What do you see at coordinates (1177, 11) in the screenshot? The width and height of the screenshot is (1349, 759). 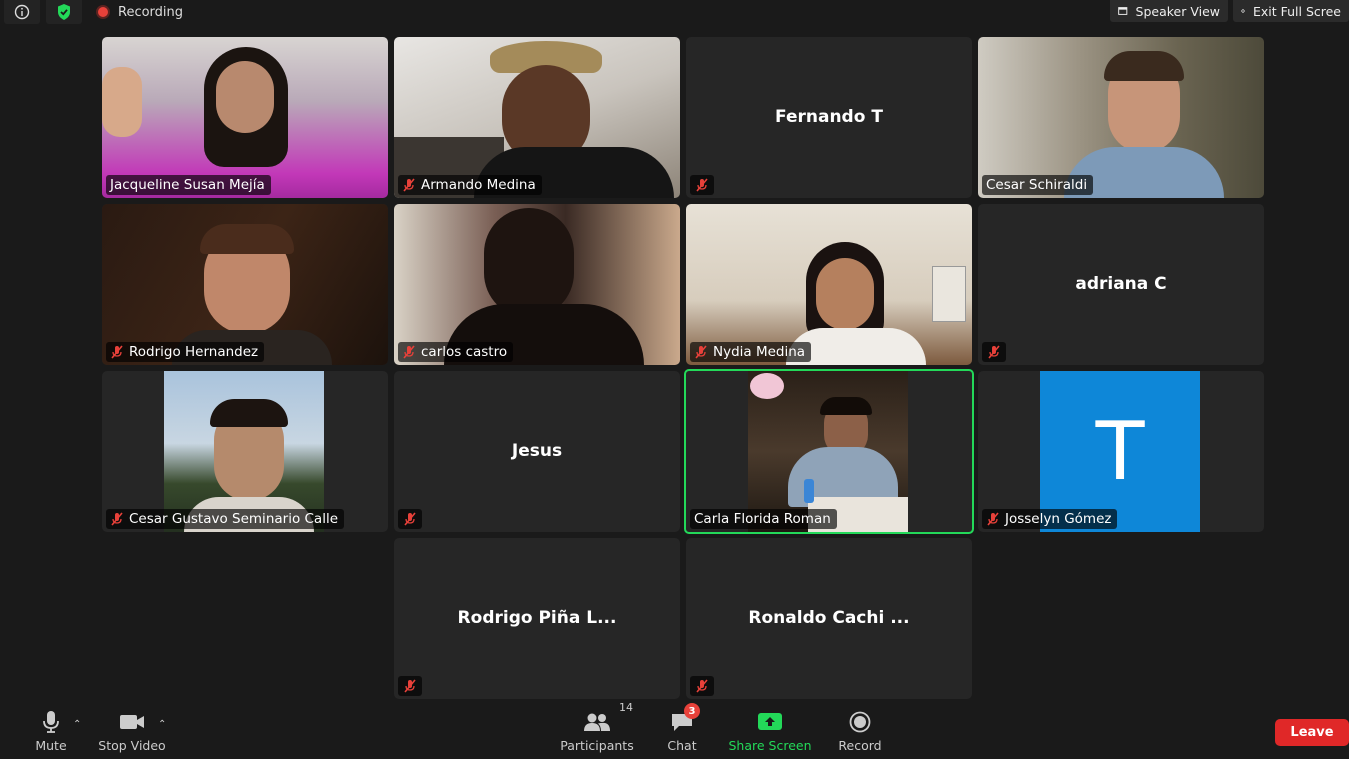 I see `speaker-view-label: Speaker View` at bounding box center [1177, 11].